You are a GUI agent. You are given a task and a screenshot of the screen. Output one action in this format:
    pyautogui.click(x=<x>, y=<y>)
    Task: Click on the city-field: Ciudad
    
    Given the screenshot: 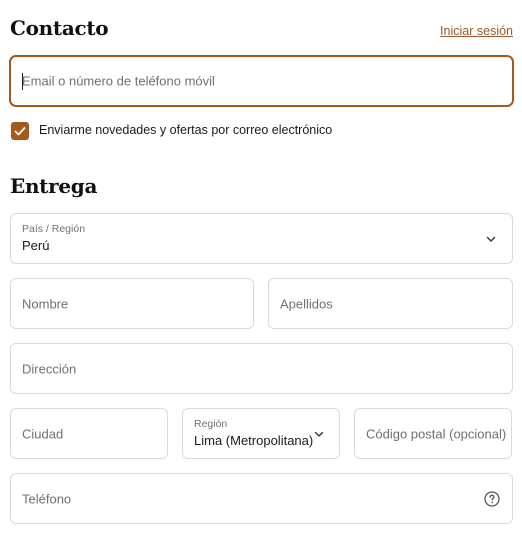 What is the action you would take?
    pyautogui.click(x=89, y=433)
    